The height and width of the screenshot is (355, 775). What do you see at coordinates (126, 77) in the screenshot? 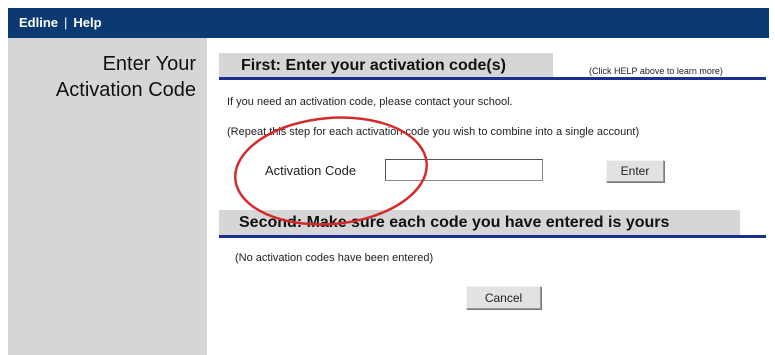
I see `page-title: Enter Your Activation Code` at bounding box center [126, 77].